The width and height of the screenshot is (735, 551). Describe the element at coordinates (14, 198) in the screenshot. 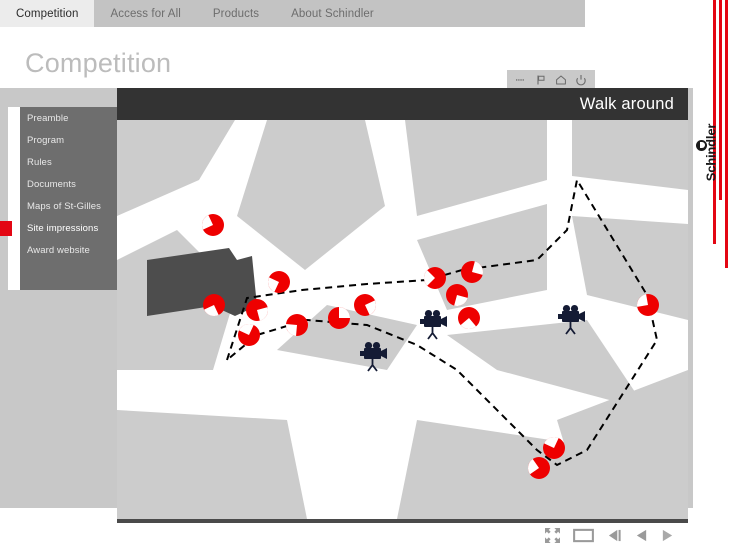

I see `sidebar-white-strip` at that location.